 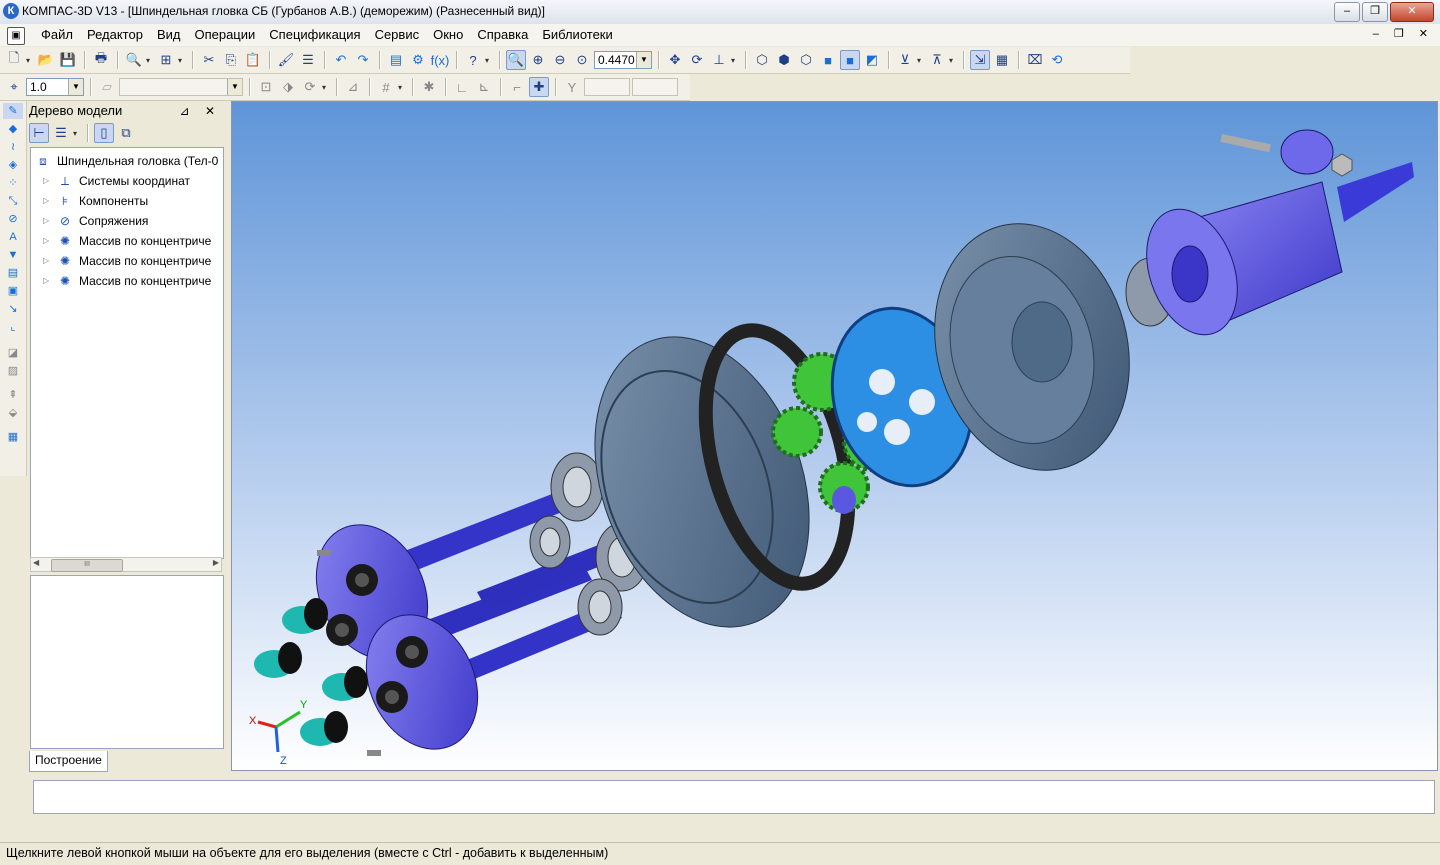 I want to click on close-icon: ✕, so click(x=213, y=111).